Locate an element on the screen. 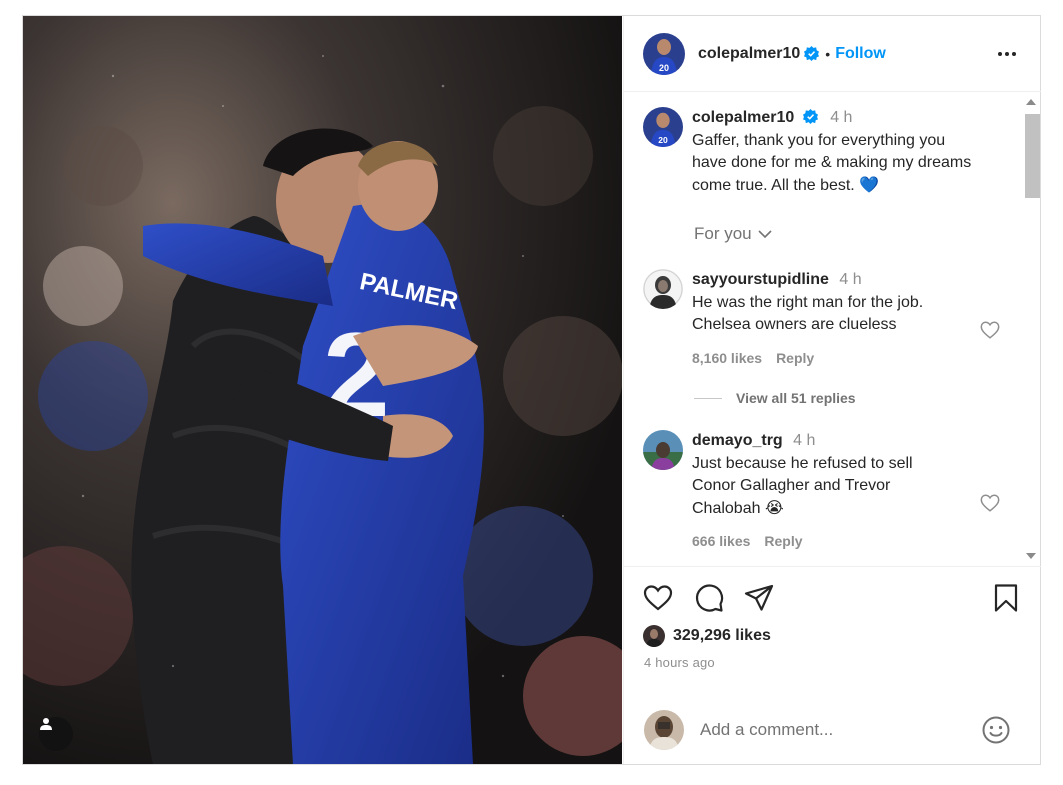  commenter-username: sayyourstupidline is located at coordinates (760, 279).